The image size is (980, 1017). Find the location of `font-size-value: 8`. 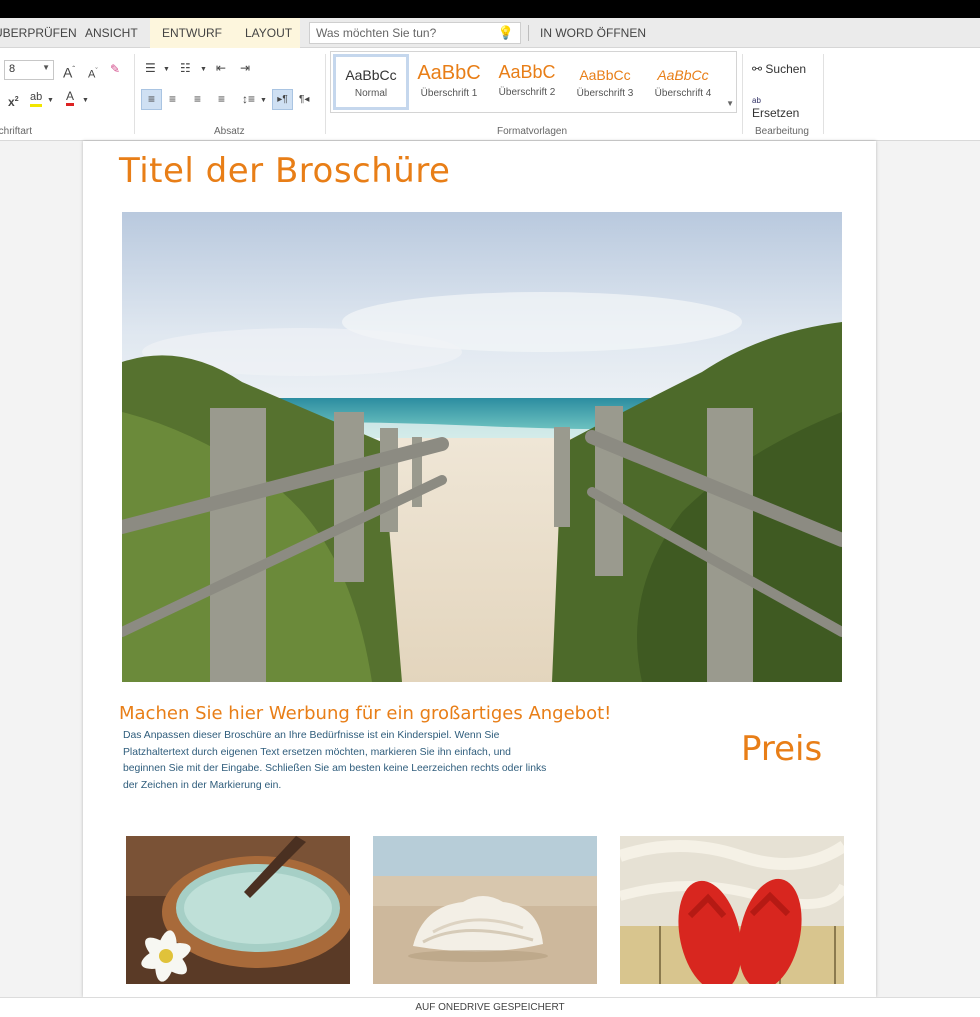

font-size-value: 8 is located at coordinates (12, 69).